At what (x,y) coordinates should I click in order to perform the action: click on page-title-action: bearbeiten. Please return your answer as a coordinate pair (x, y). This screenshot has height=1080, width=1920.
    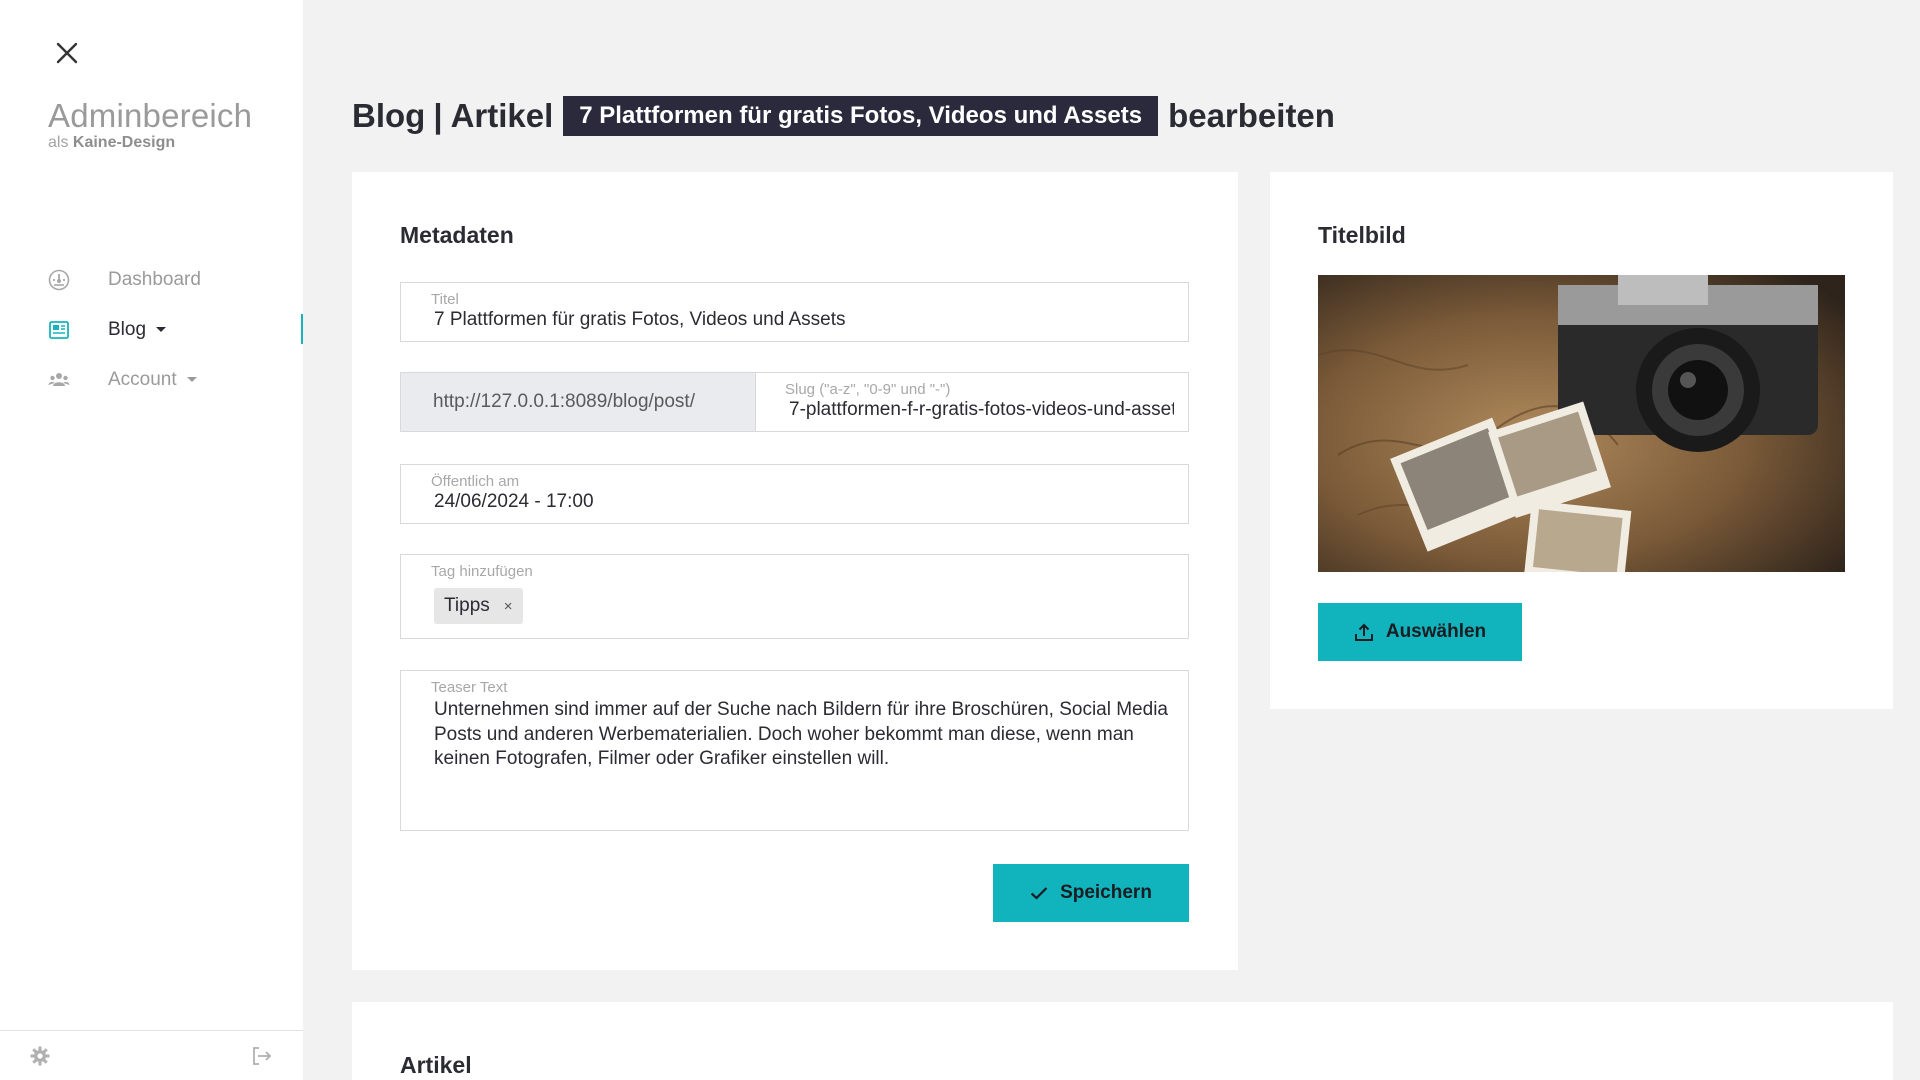
    Looking at the image, I should click on (1251, 115).